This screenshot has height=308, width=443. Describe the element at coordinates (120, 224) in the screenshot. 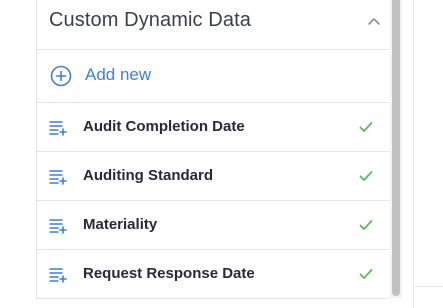

I see `list-item-label: Materiality` at that location.